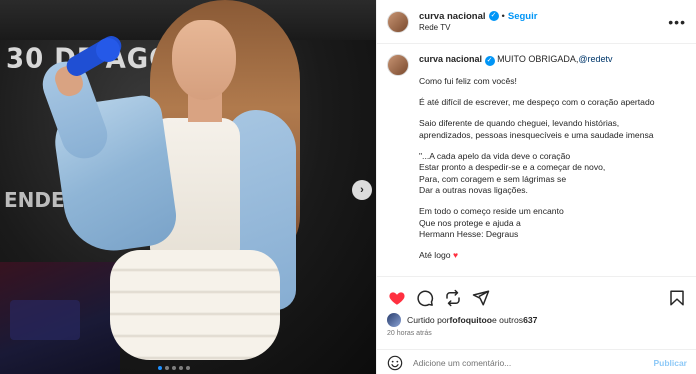  I want to click on carousel-dots, so click(174, 368).